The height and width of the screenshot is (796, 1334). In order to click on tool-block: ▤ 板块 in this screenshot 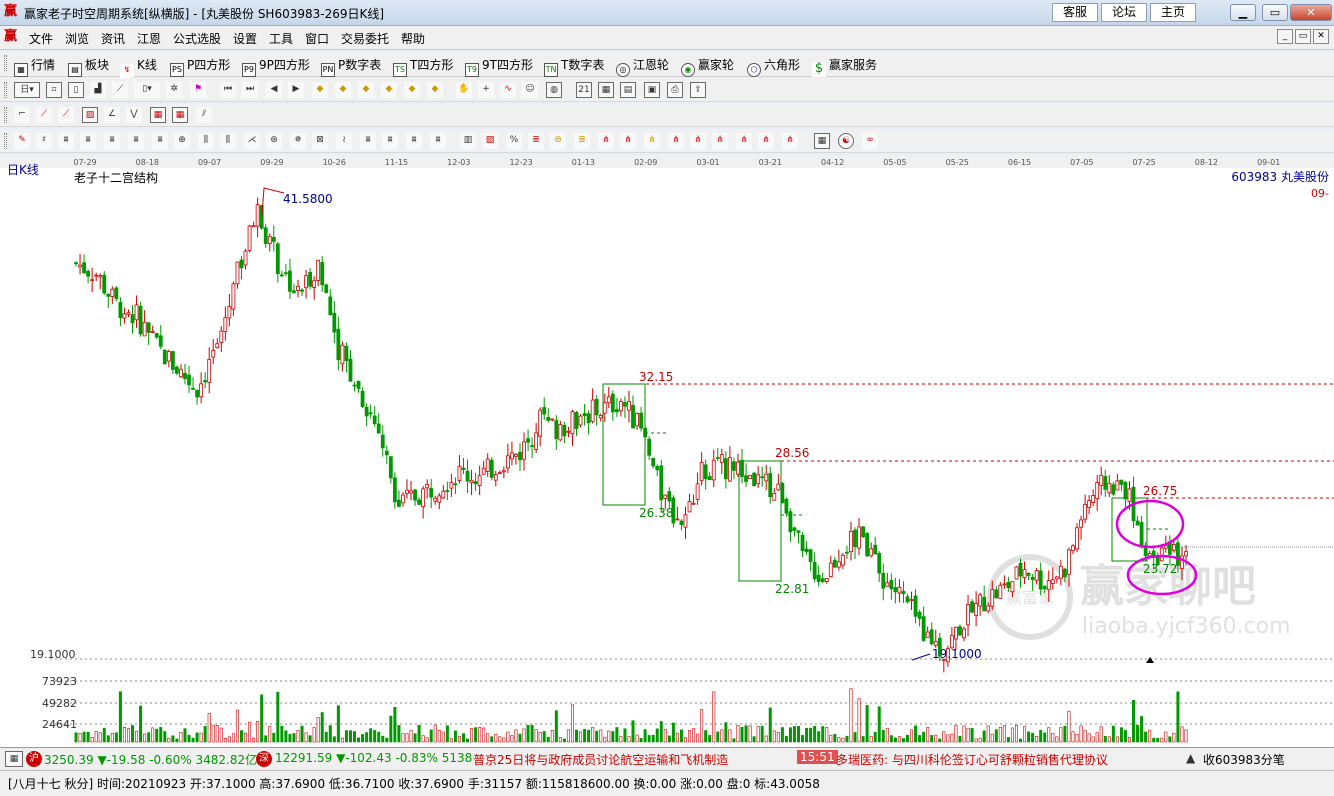, I will do `click(88, 66)`.